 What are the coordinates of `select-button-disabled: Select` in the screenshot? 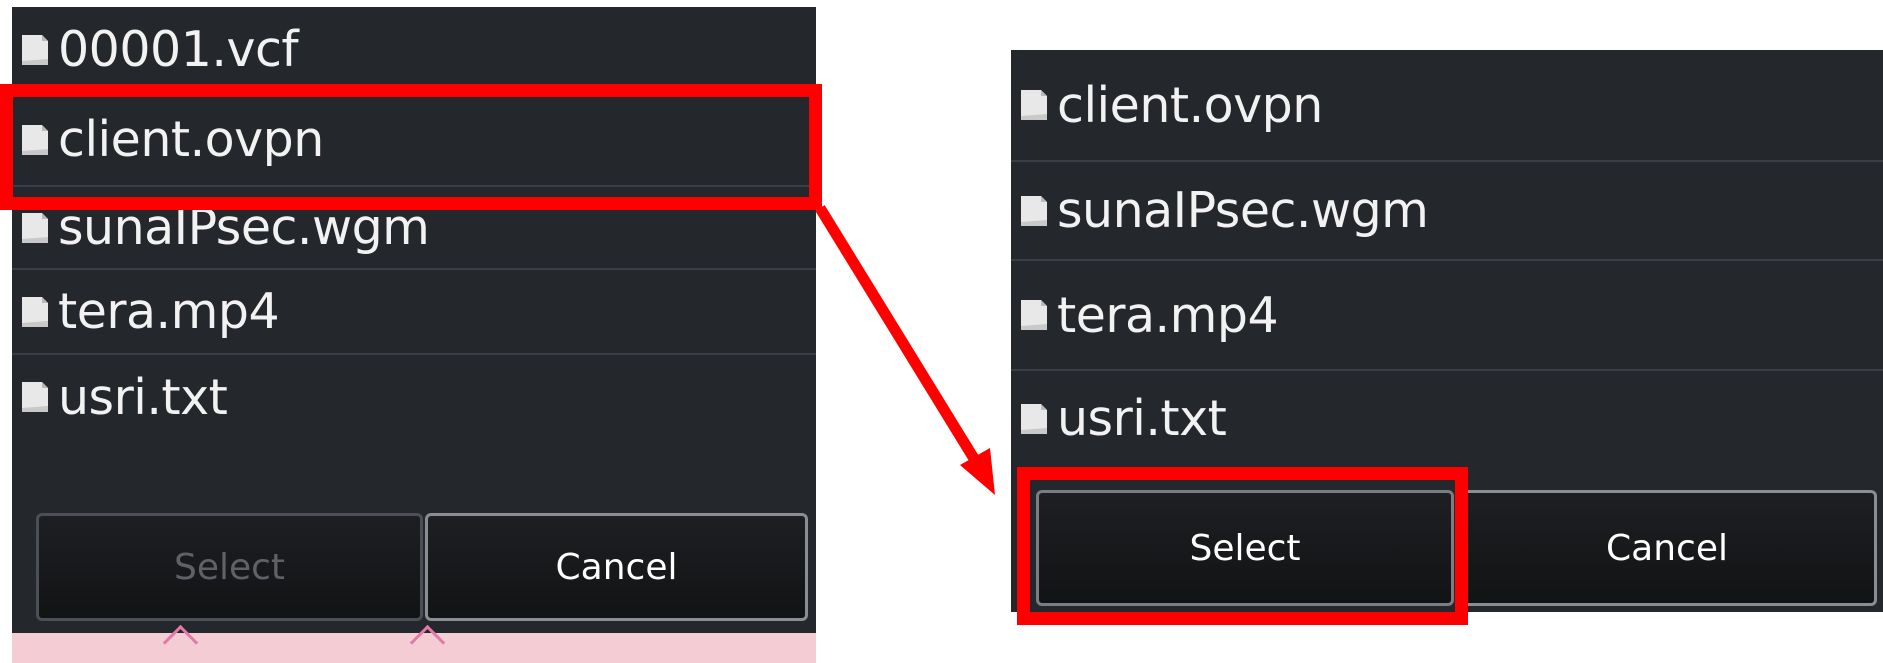 It's located at (229, 567).